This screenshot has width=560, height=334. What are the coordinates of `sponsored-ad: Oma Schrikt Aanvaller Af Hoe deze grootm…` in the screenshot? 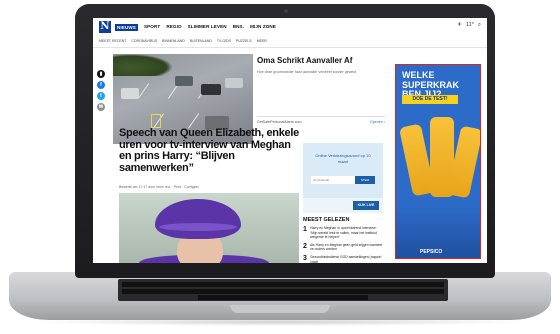 It's located at (321, 94).